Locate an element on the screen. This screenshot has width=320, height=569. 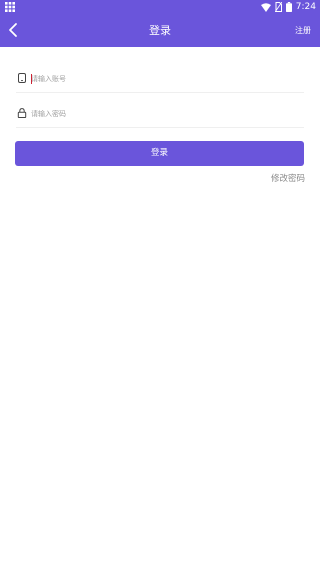
status-time: 7:24 is located at coordinates (305, 7).